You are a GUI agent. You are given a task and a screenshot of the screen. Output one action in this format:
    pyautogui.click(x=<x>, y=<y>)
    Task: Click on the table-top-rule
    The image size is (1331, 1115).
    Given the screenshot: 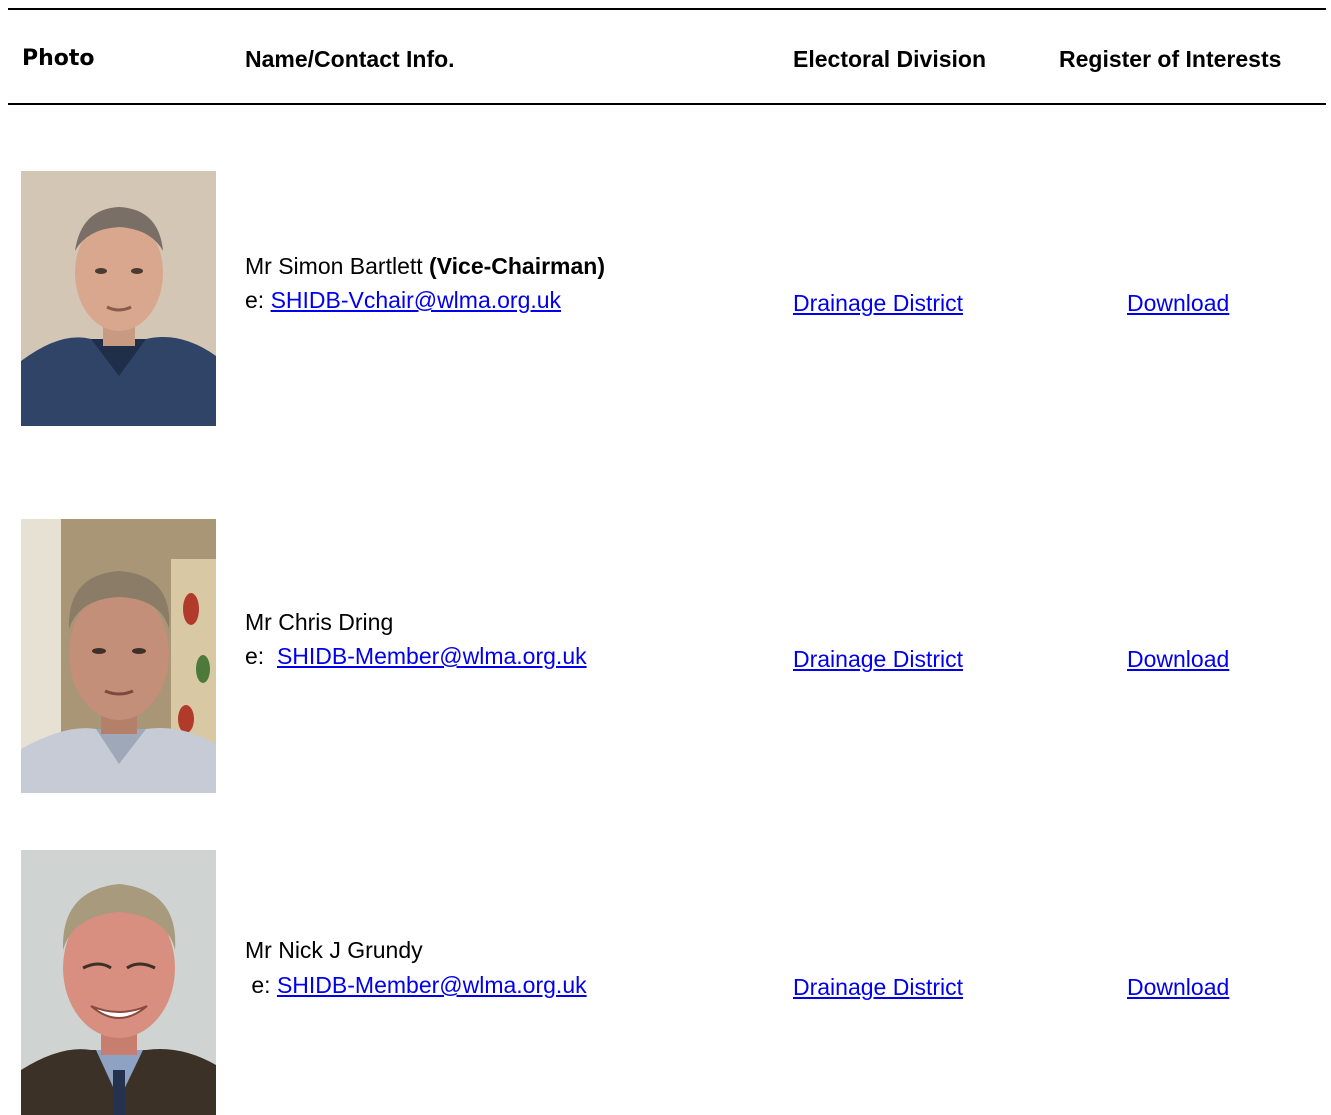 What is the action you would take?
    pyautogui.click(x=667, y=9)
    